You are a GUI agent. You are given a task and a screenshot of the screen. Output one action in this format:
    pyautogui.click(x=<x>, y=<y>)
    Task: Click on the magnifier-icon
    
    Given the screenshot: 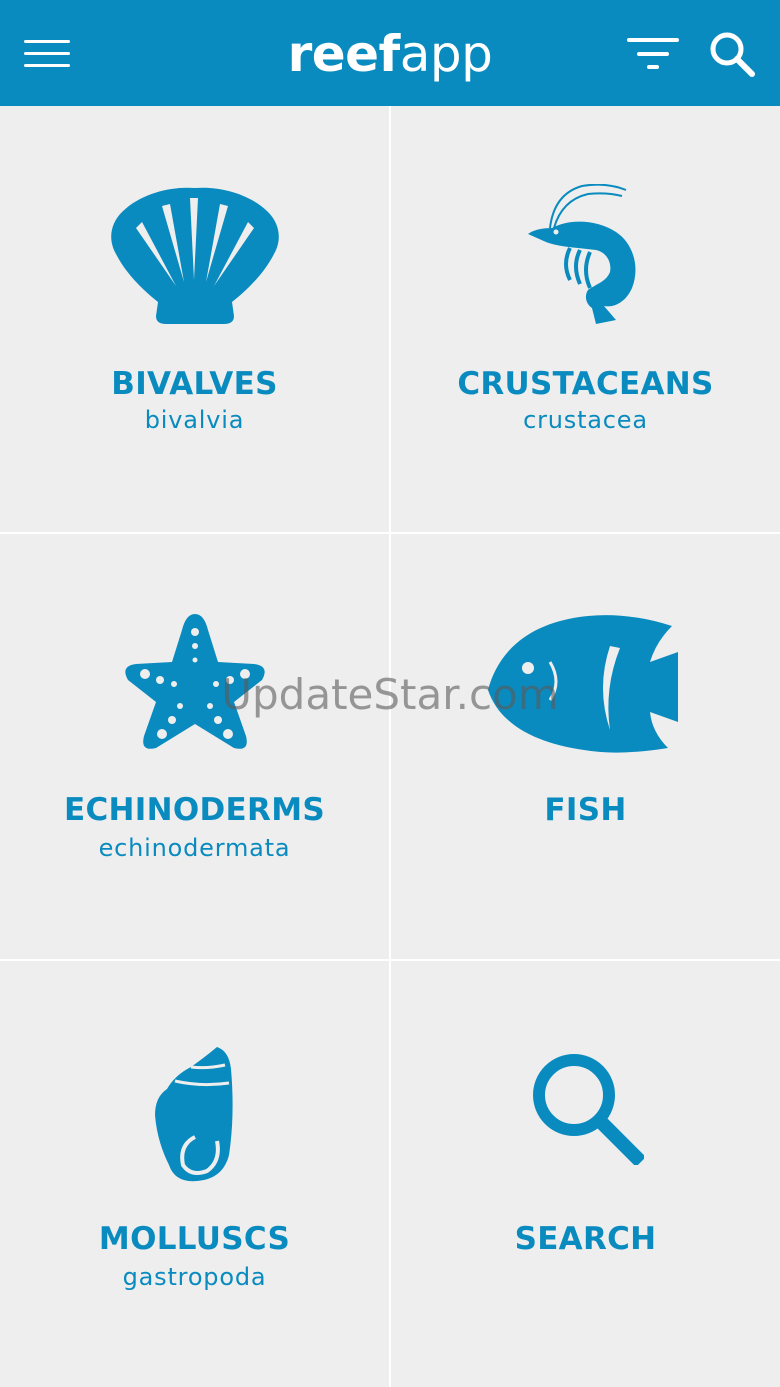 What is the action you would take?
    pyautogui.click(x=587, y=1108)
    